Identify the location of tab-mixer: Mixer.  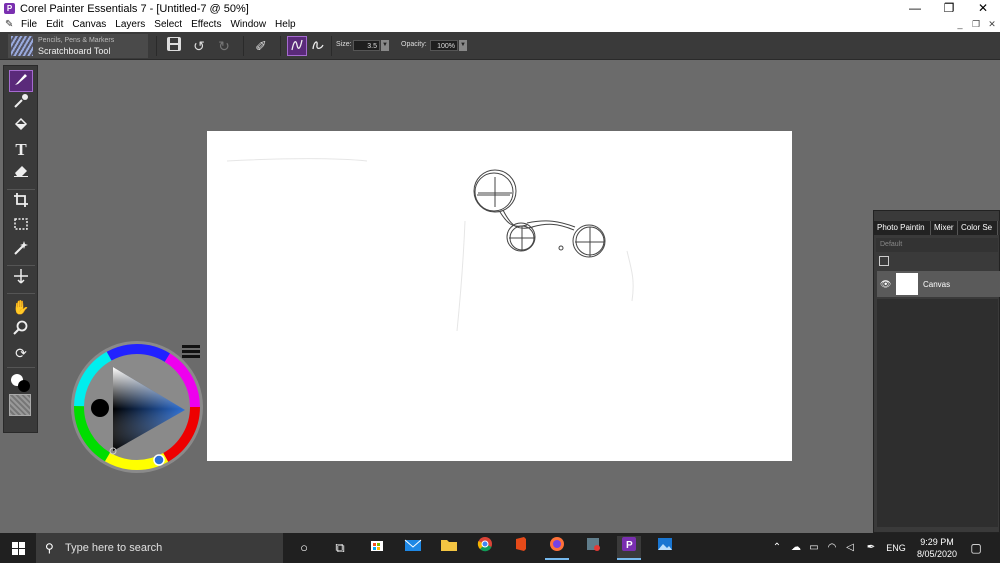
(944, 228).